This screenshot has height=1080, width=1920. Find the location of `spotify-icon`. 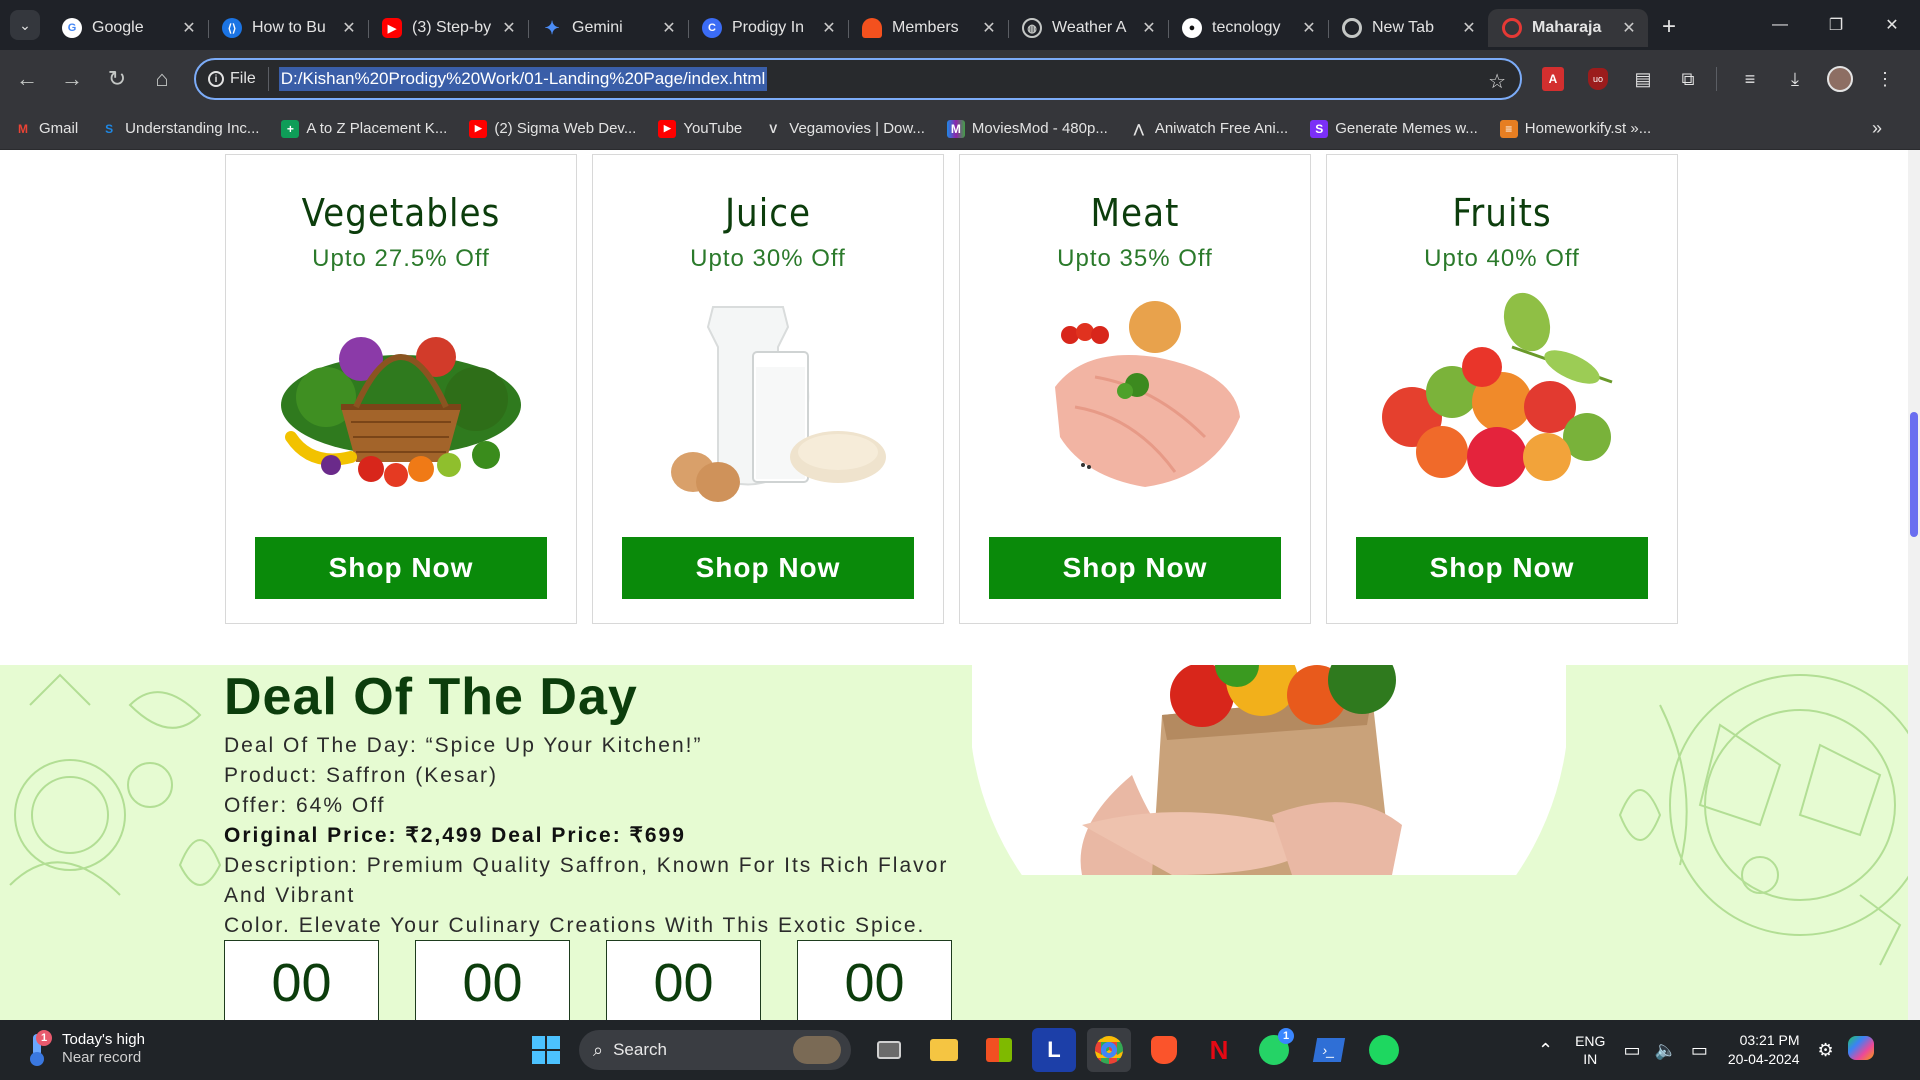

spotify-icon is located at coordinates (1384, 1050).